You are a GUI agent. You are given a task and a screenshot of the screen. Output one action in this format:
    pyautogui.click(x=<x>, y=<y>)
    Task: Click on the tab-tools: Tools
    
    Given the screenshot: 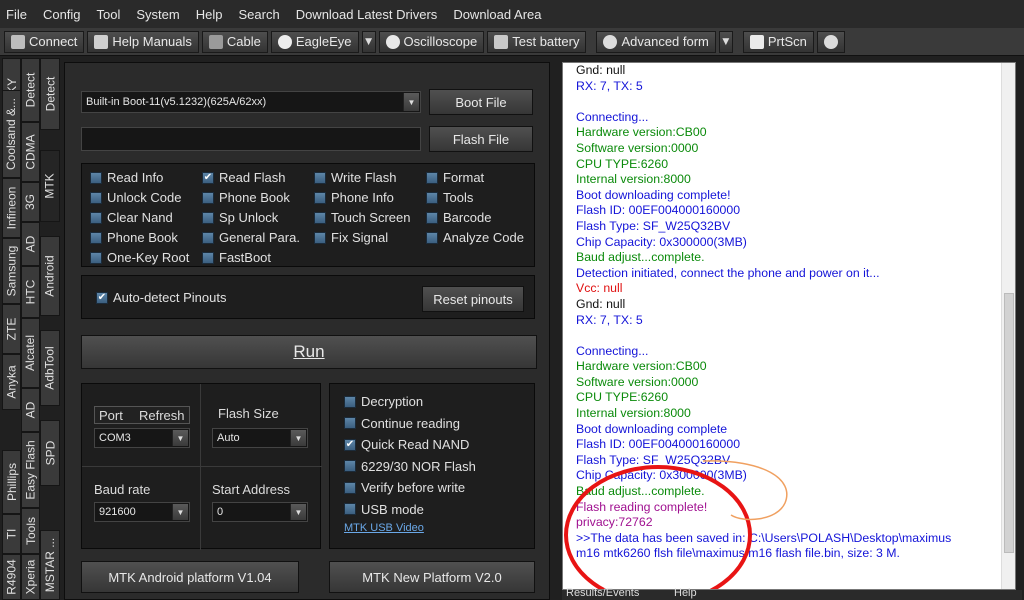 What is the action you would take?
    pyautogui.click(x=30, y=531)
    